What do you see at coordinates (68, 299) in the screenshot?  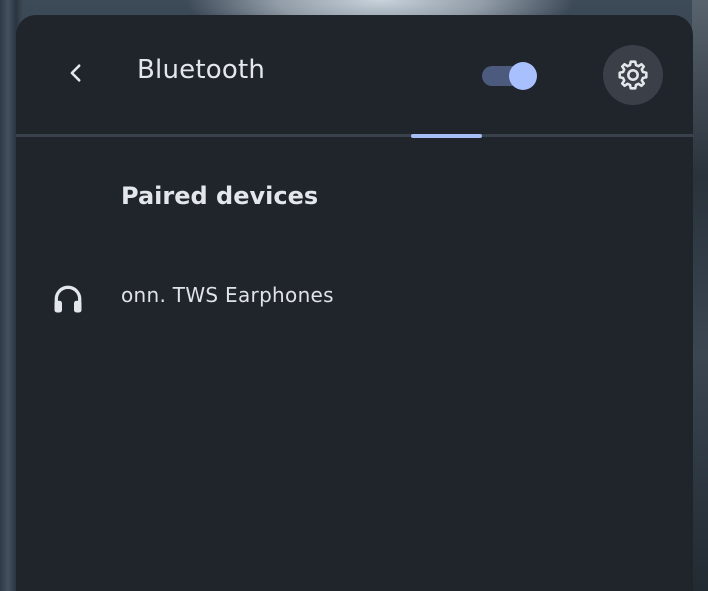 I see `headphones-icon` at bounding box center [68, 299].